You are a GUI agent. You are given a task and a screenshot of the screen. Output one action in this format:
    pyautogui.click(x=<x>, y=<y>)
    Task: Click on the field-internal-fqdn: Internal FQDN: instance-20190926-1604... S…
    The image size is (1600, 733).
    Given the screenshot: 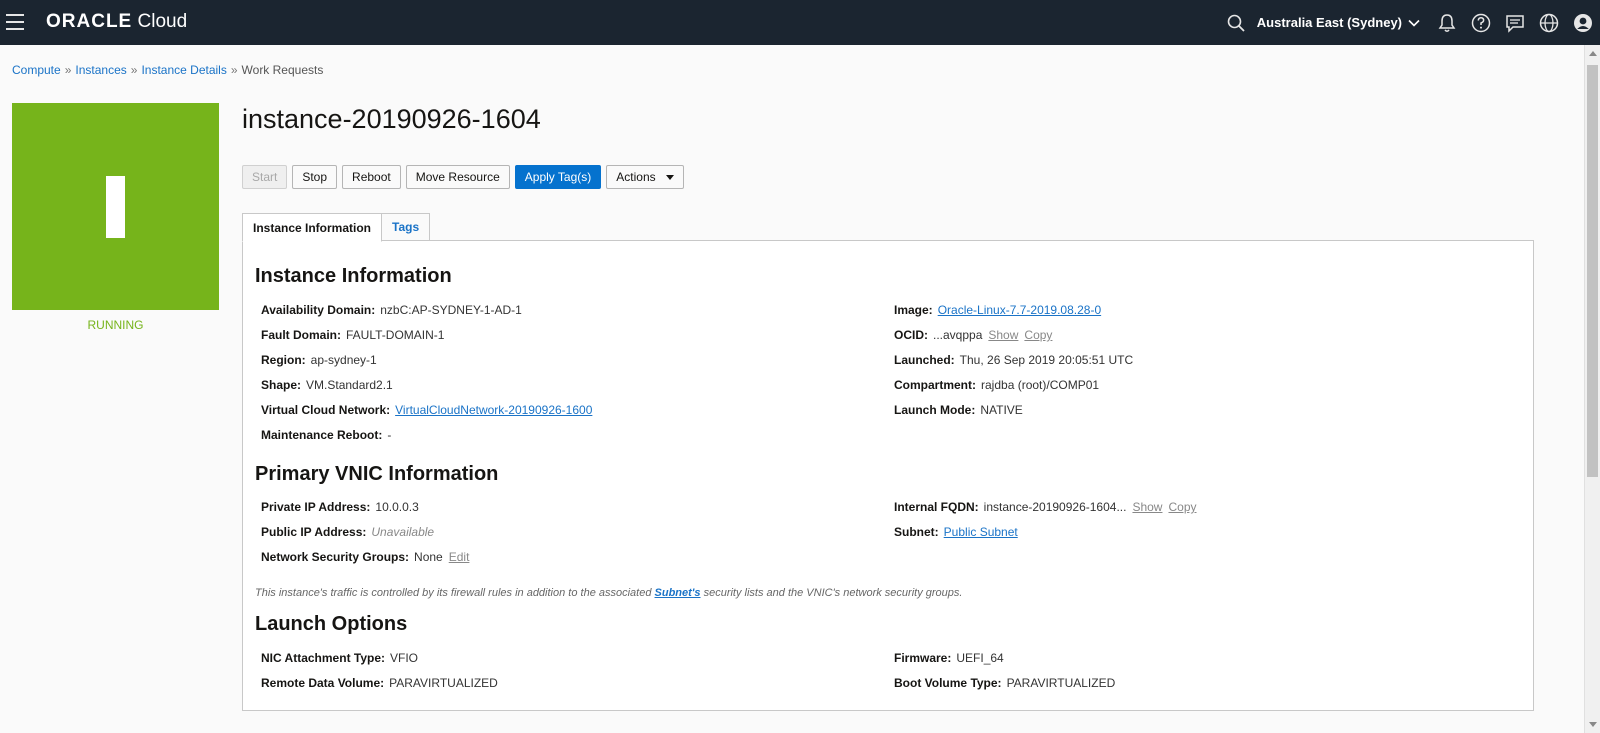 What is the action you would take?
    pyautogui.click(x=1045, y=507)
    